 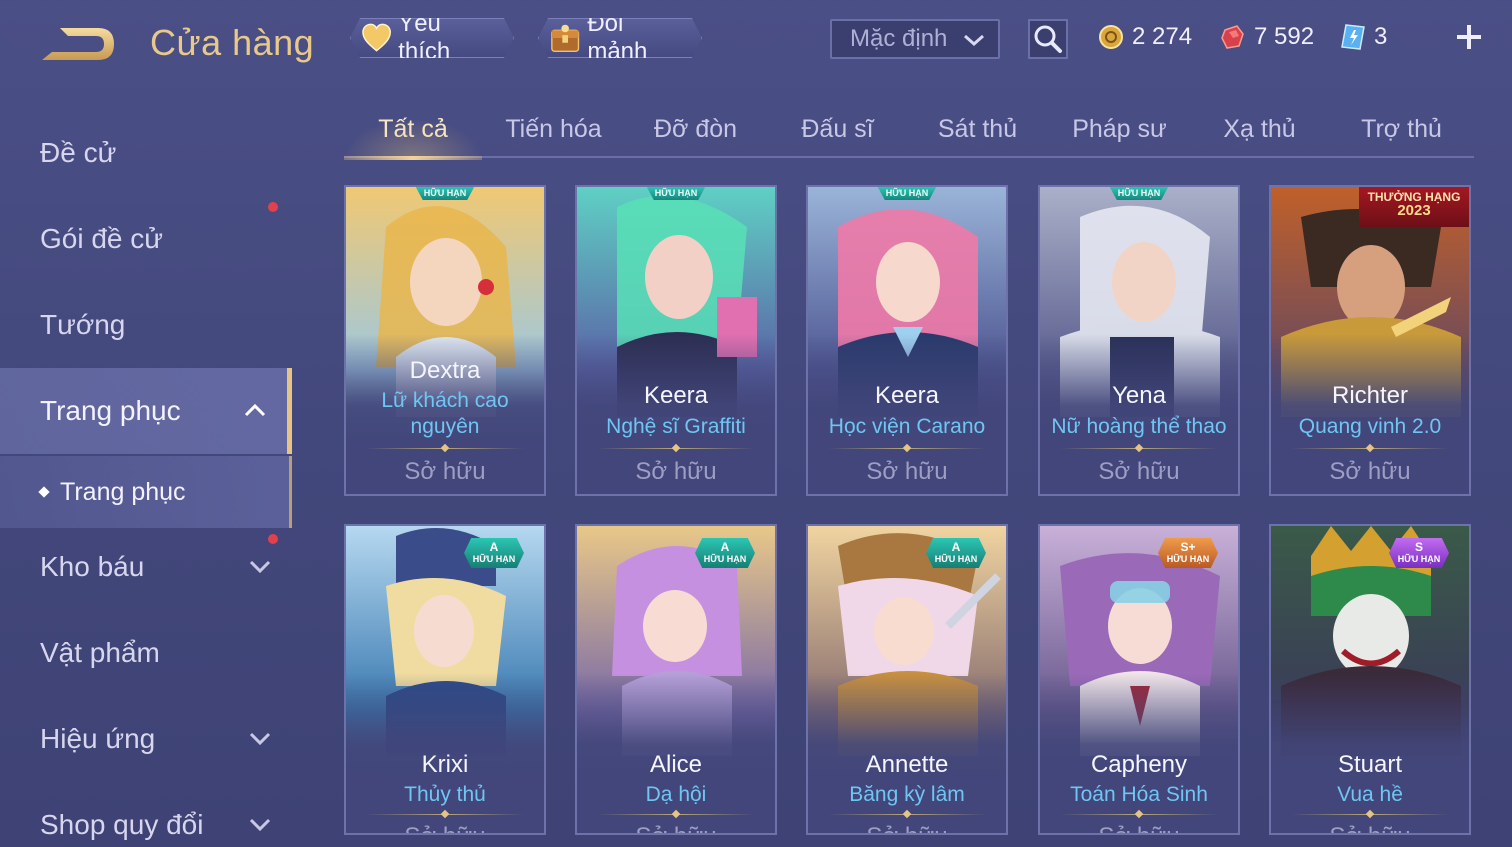 I want to click on hero-name: Capheny, so click(x=1139, y=764).